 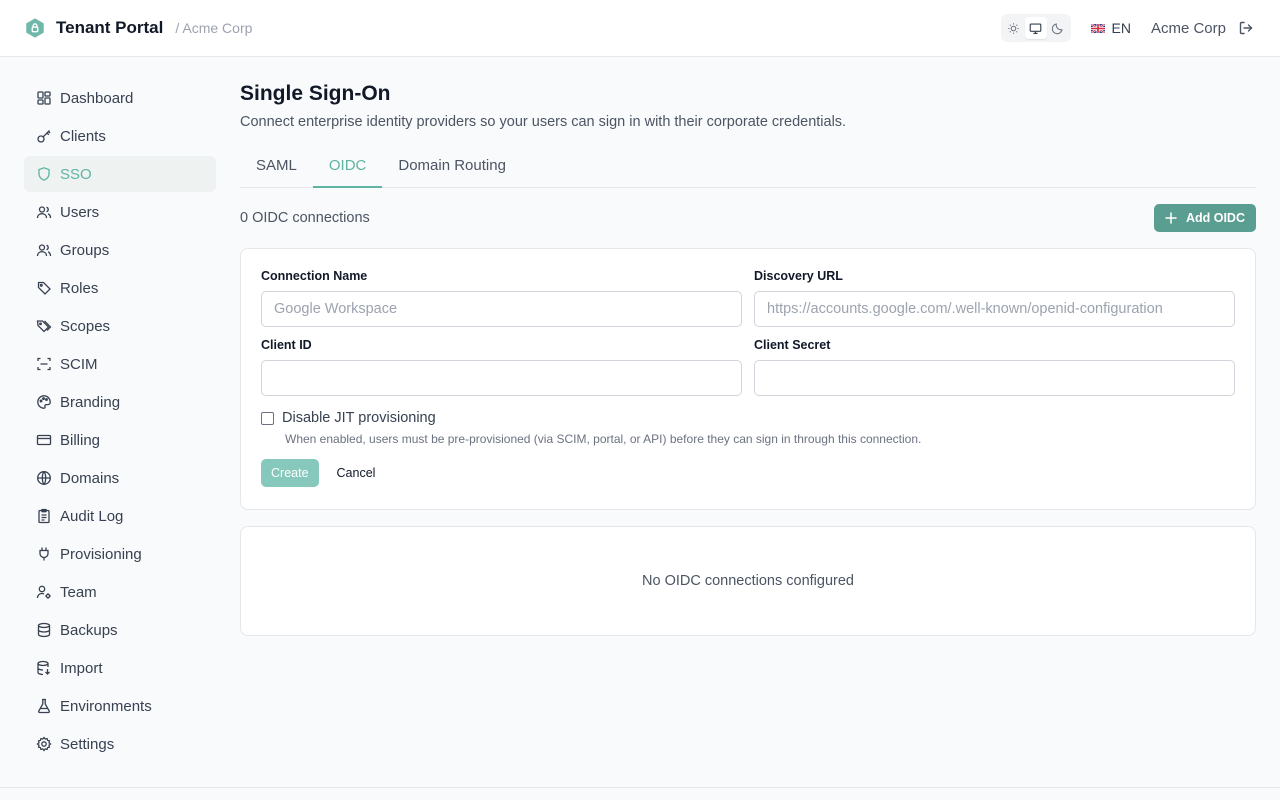 I want to click on sidebar-item-label: Clients, so click(x=83, y=136).